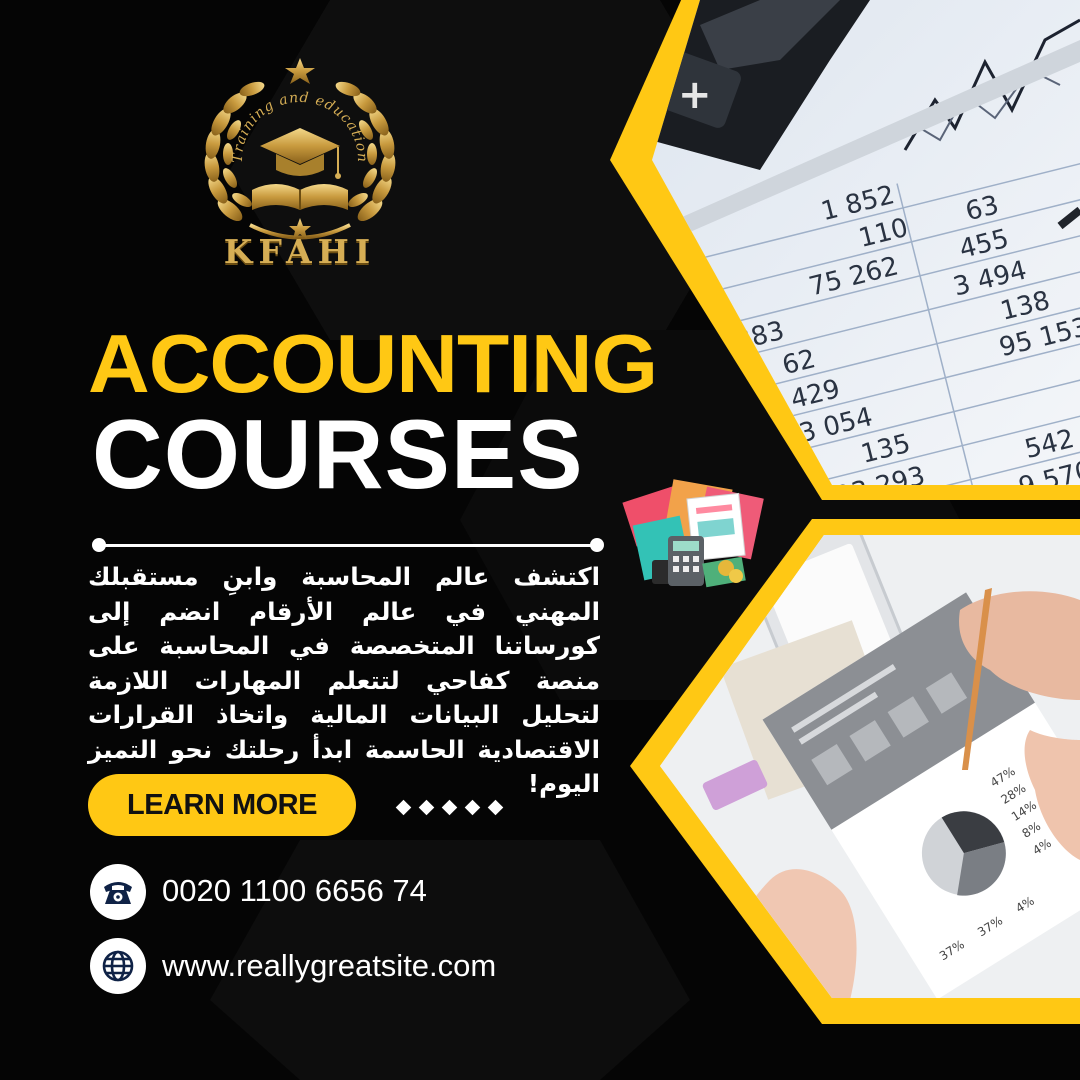  Describe the element at coordinates (222, 805) in the screenshot. I see `learn-more-button: LEARN MORE` at that location.